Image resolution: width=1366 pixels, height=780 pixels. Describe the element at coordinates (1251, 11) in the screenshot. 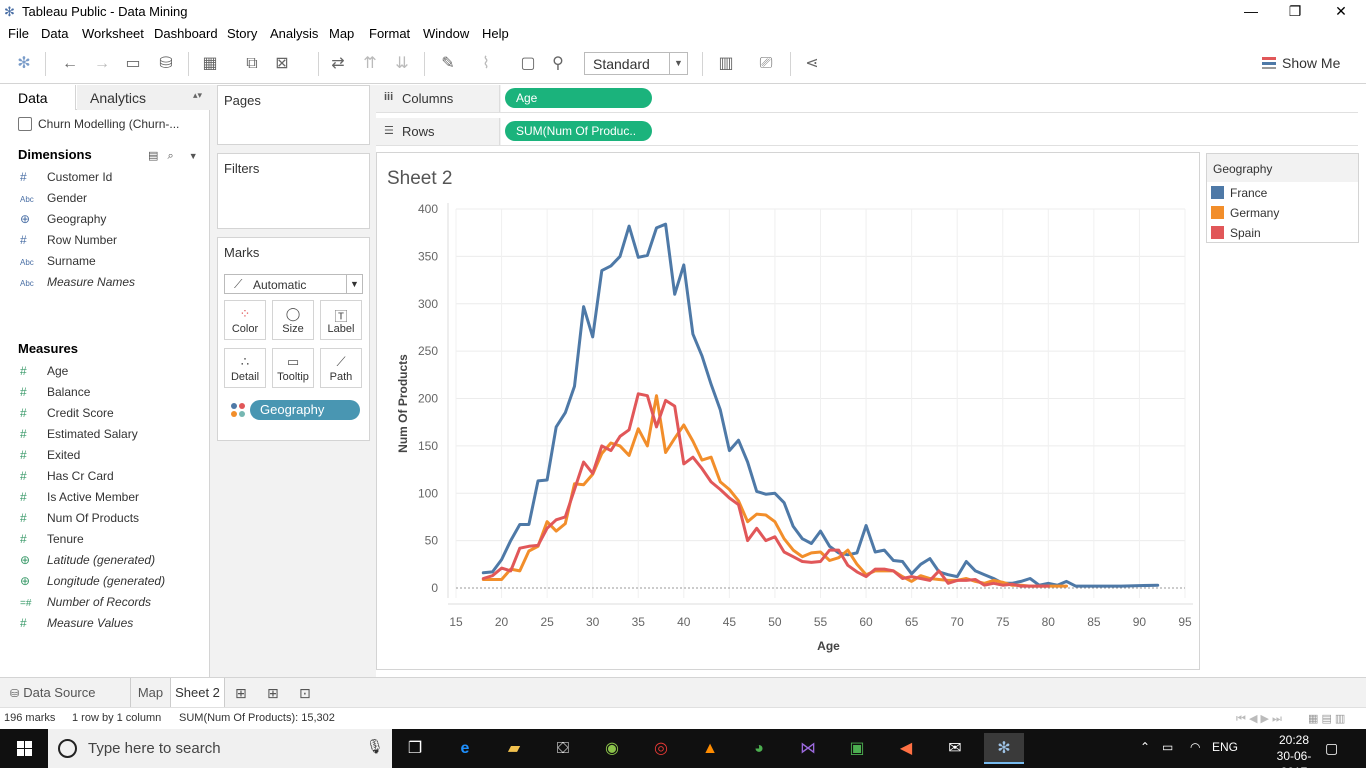

I see `minimize-button: —` at that location.